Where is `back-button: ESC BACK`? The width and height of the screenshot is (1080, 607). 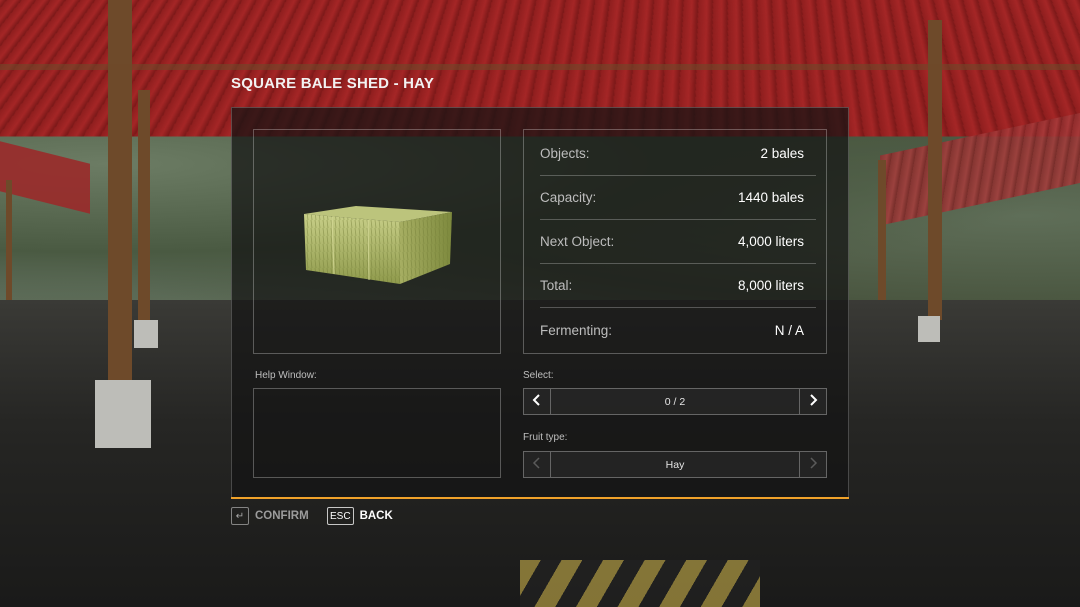 back-button: ESC BACK is located at coordinates (360, 516).